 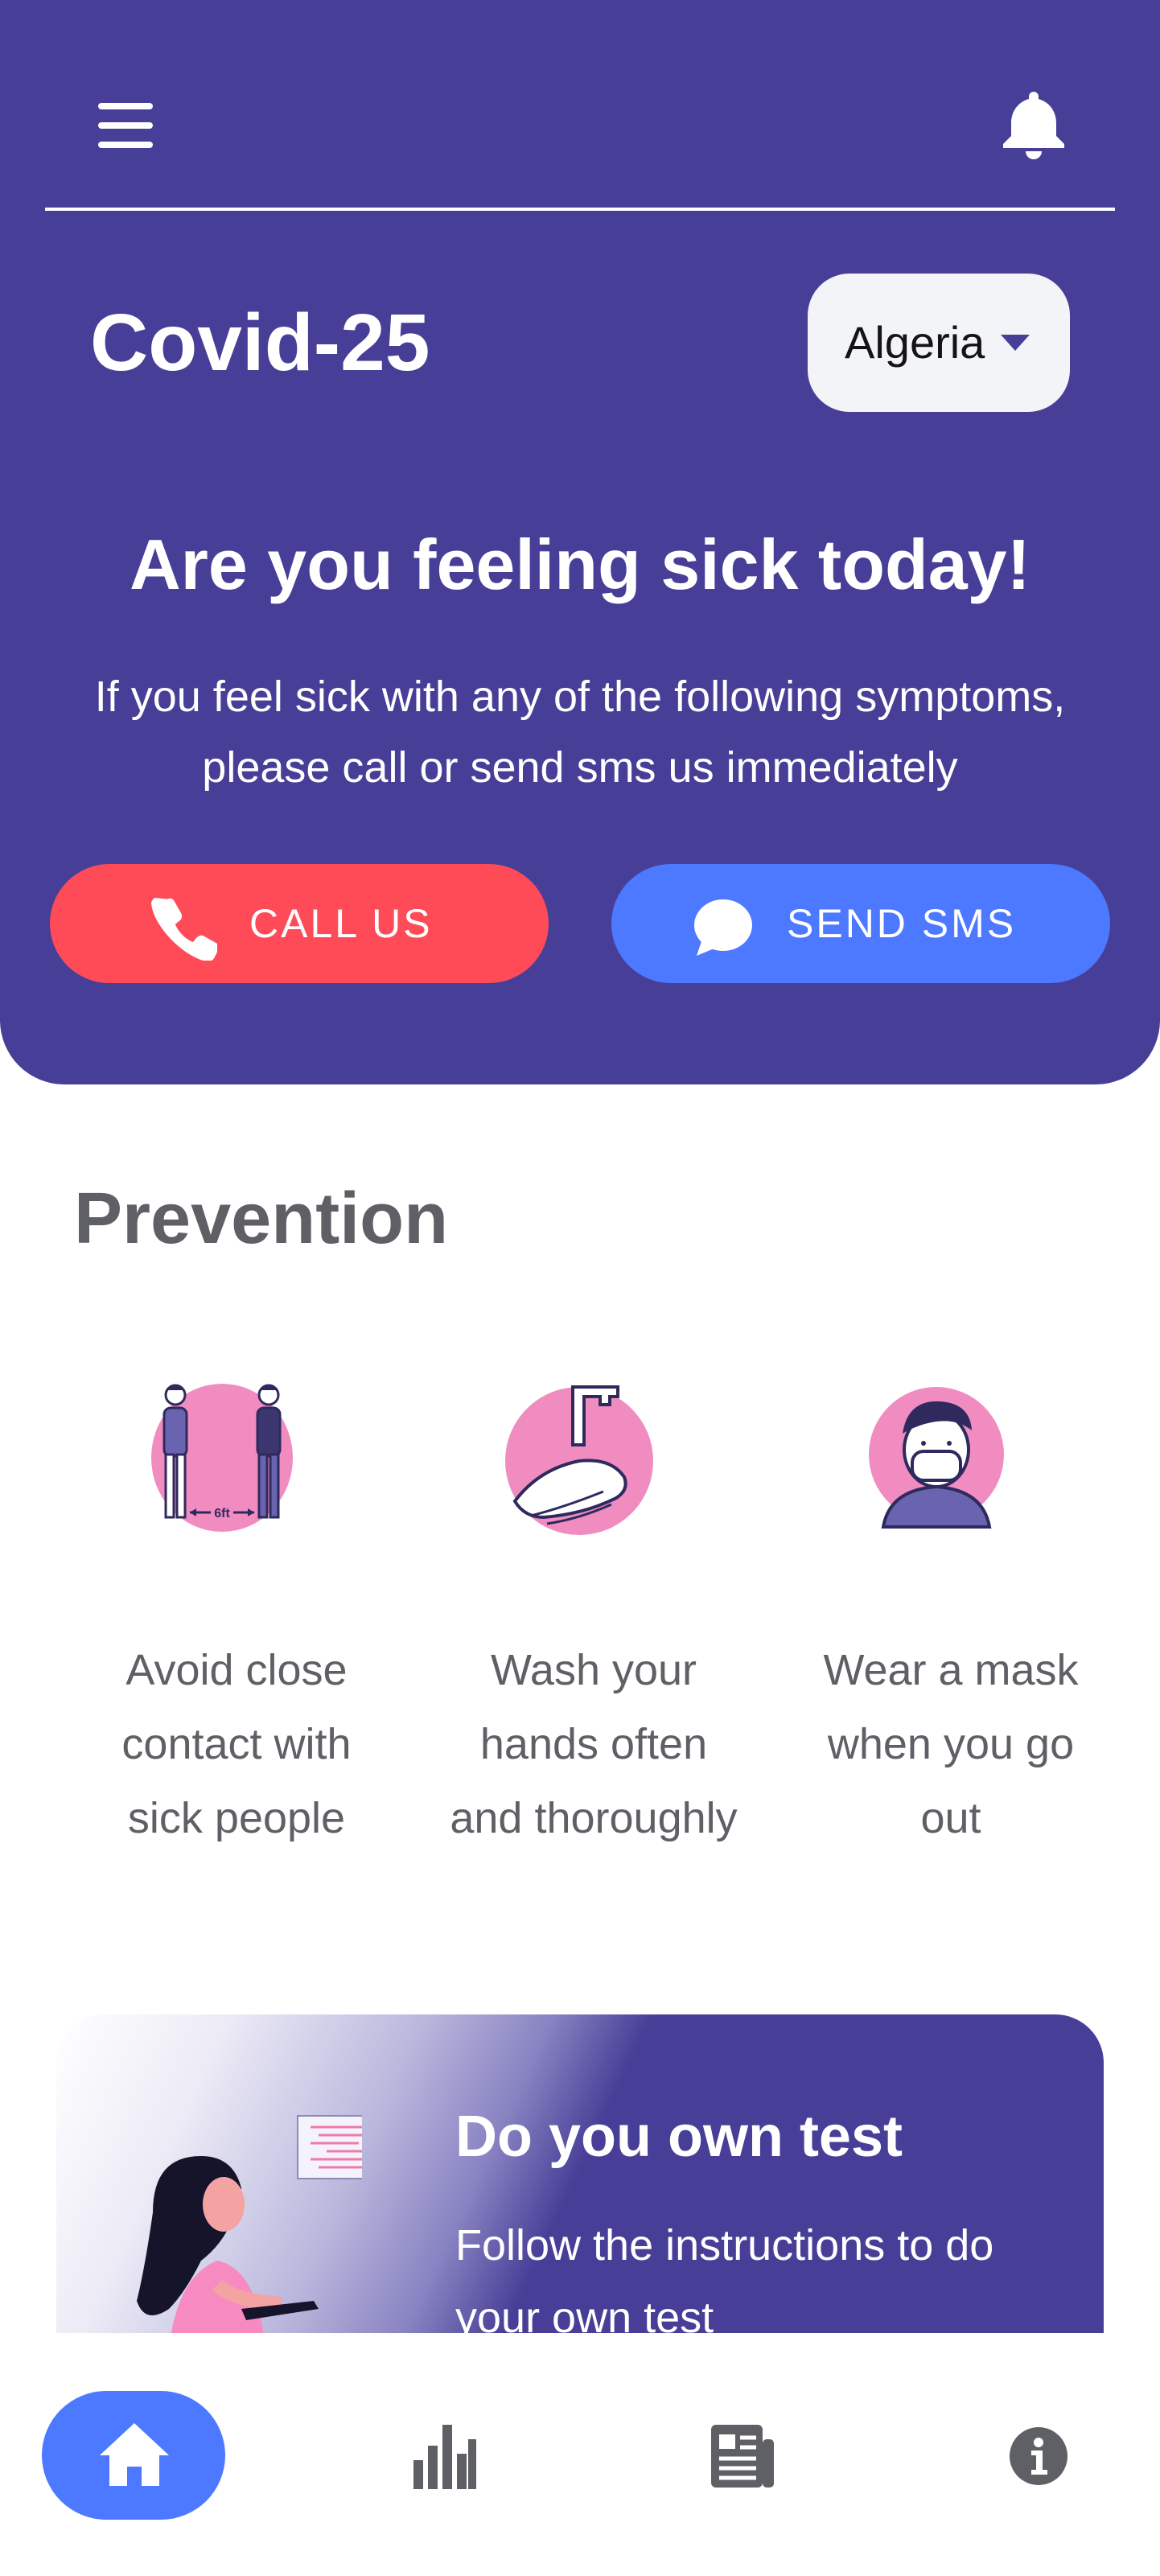 I want to click on prevention-item-3-line-3: out, so click(x=950, y=1818).